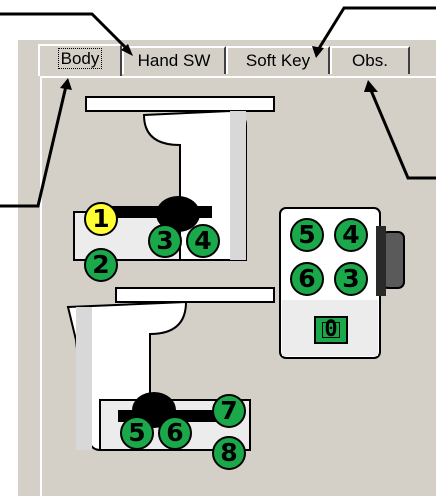 This screenshot has width=436, height=496. Describe the element at coordinates (307, 235) in the screenshot. I see `side-button-5: 5` at that location.